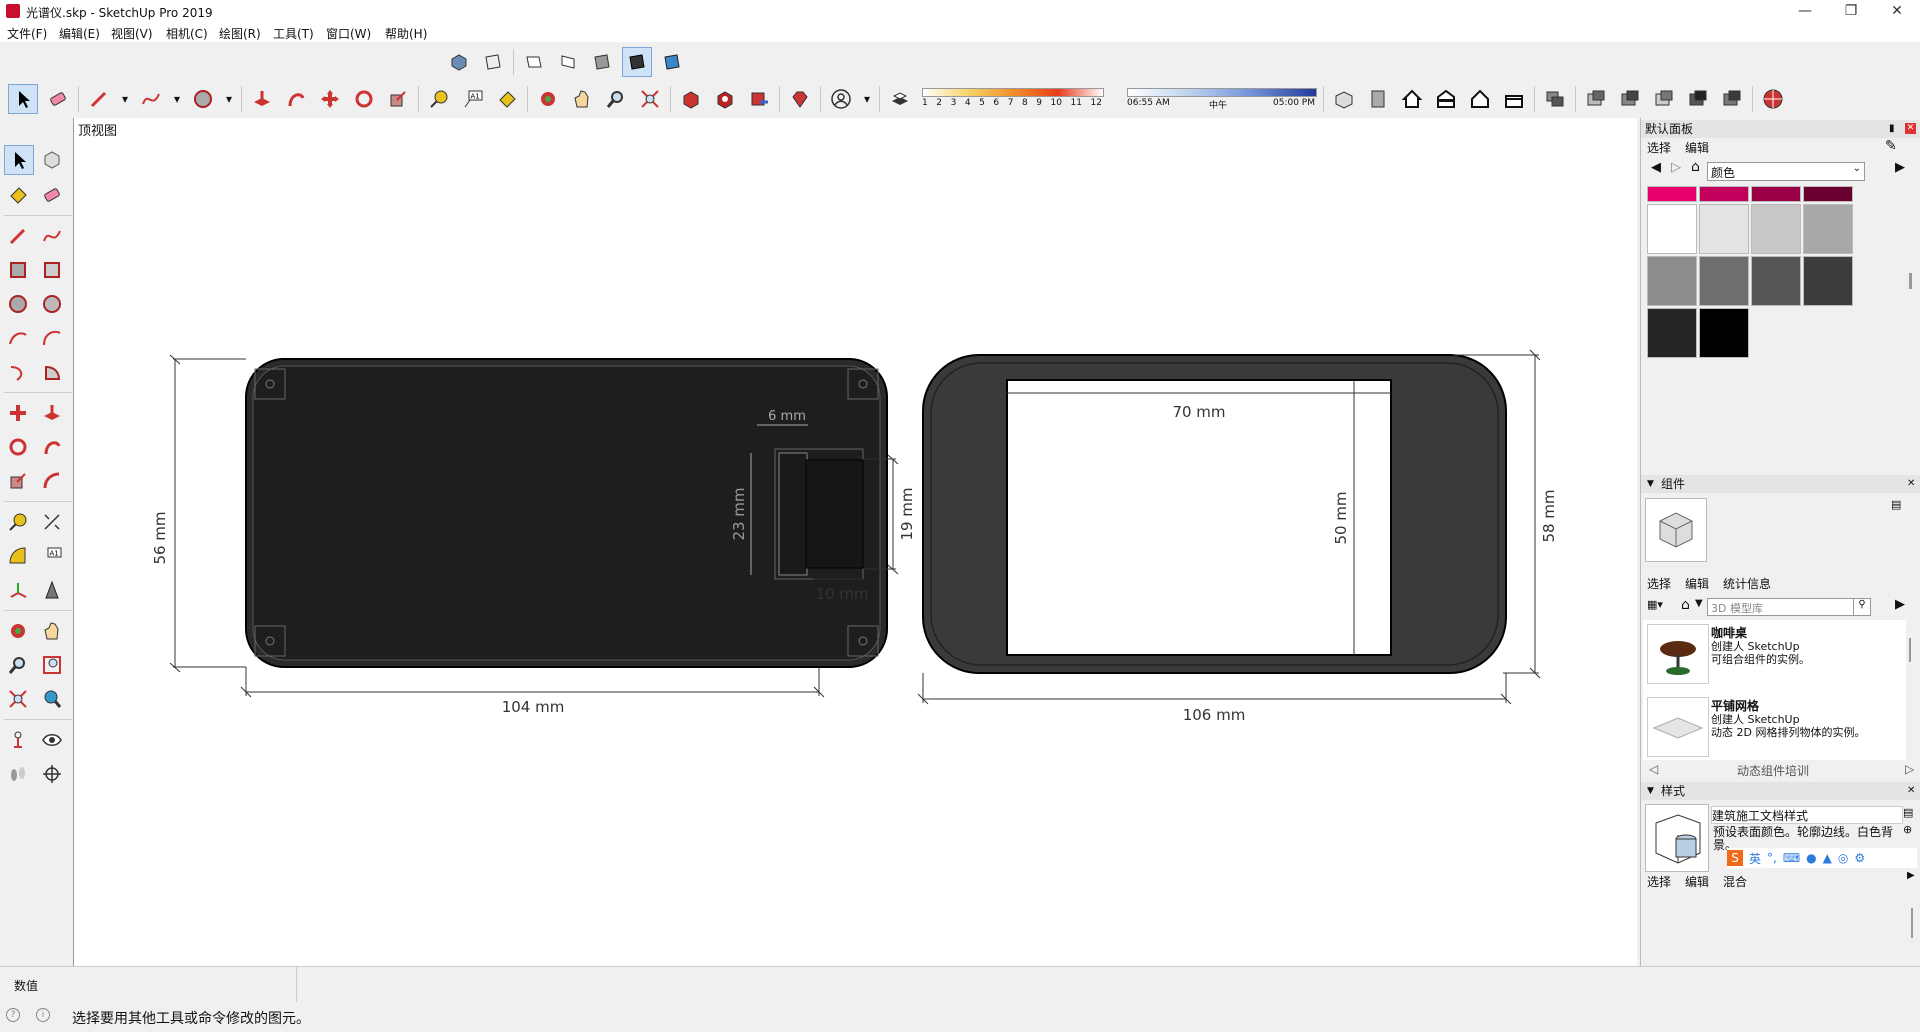  What do you see at coordinates (18, 481) in the screenshot?
I see `scale-icon` at bounding box center [18, 481].